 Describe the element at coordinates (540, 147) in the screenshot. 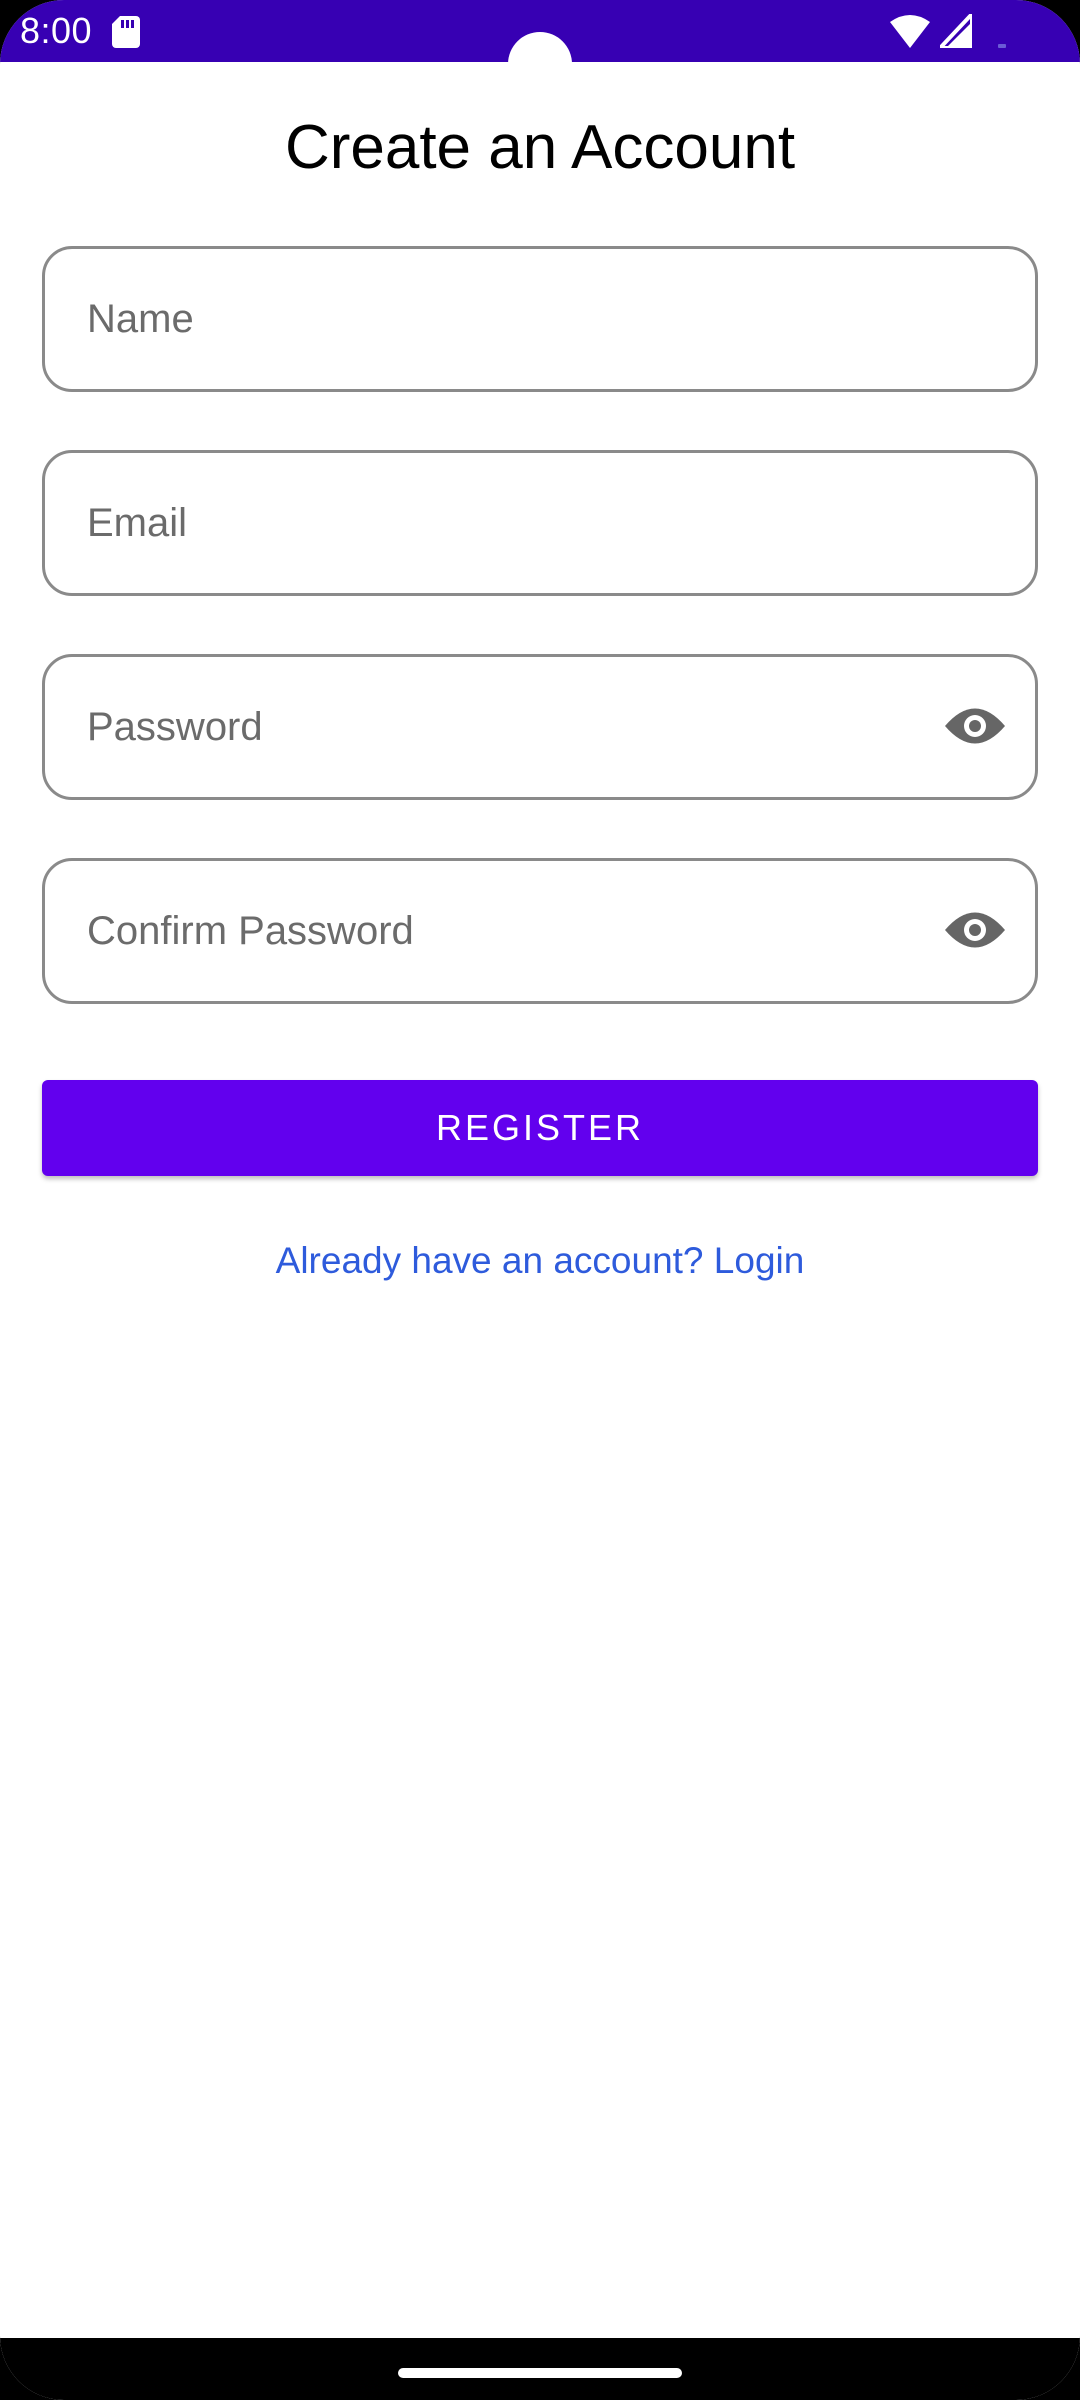

I see `page-title: Create an Account` at that location.